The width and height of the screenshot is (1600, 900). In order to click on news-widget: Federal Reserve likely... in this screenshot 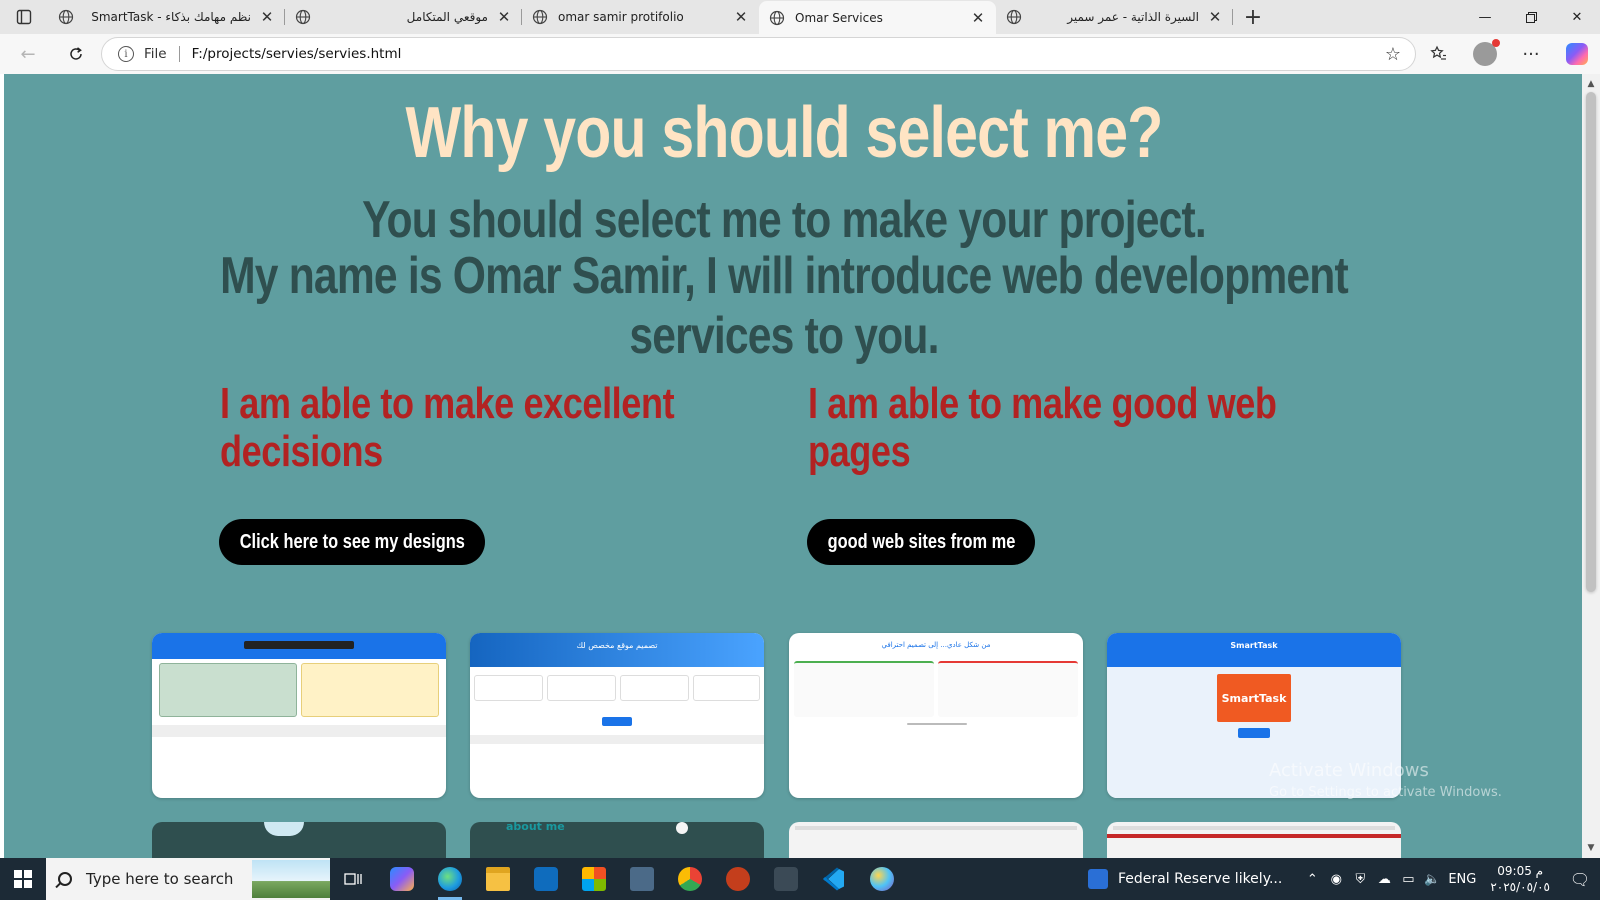, I will do `click(1185, 879)`.